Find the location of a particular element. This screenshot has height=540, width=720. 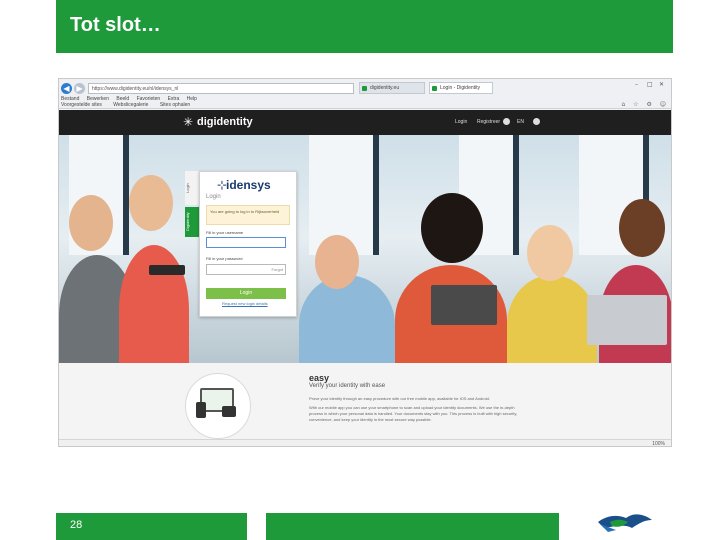

close-icon: ✕ is located at coordinates (661, 84).